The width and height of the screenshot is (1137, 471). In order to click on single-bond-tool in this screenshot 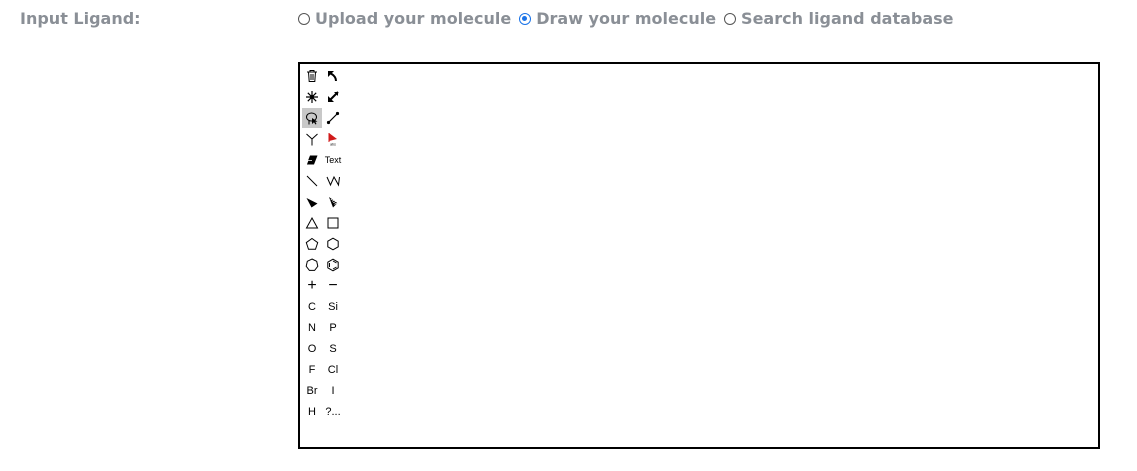, I will do `click(333, 118)`.